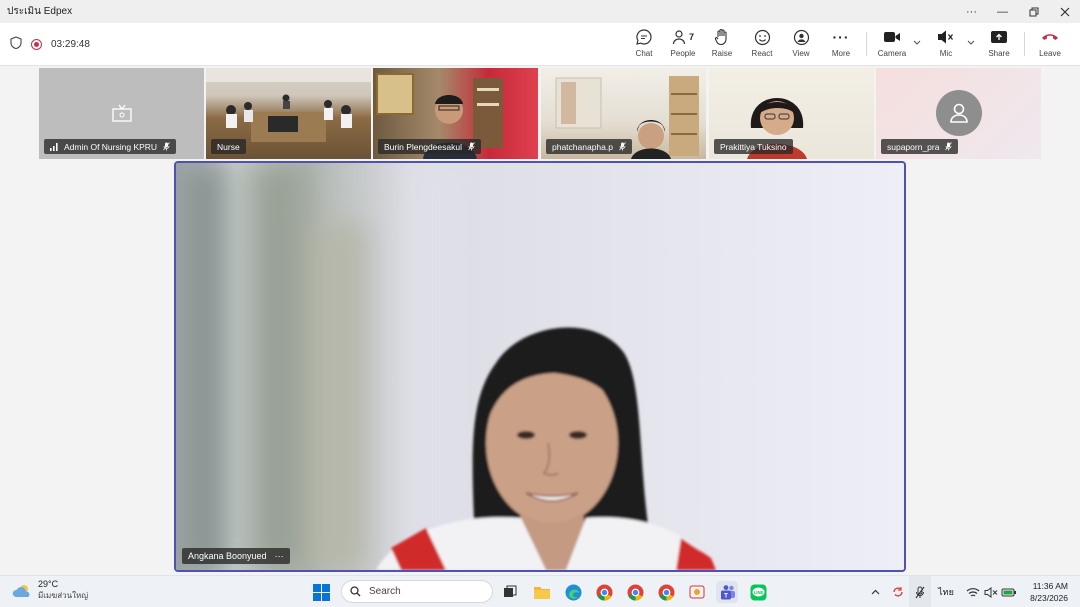  What do you see at coordinates (753, 146) in the screenshot?
I see `participant-name-tag: Prakittiya Tuksino` at bounding box center [753, 146].